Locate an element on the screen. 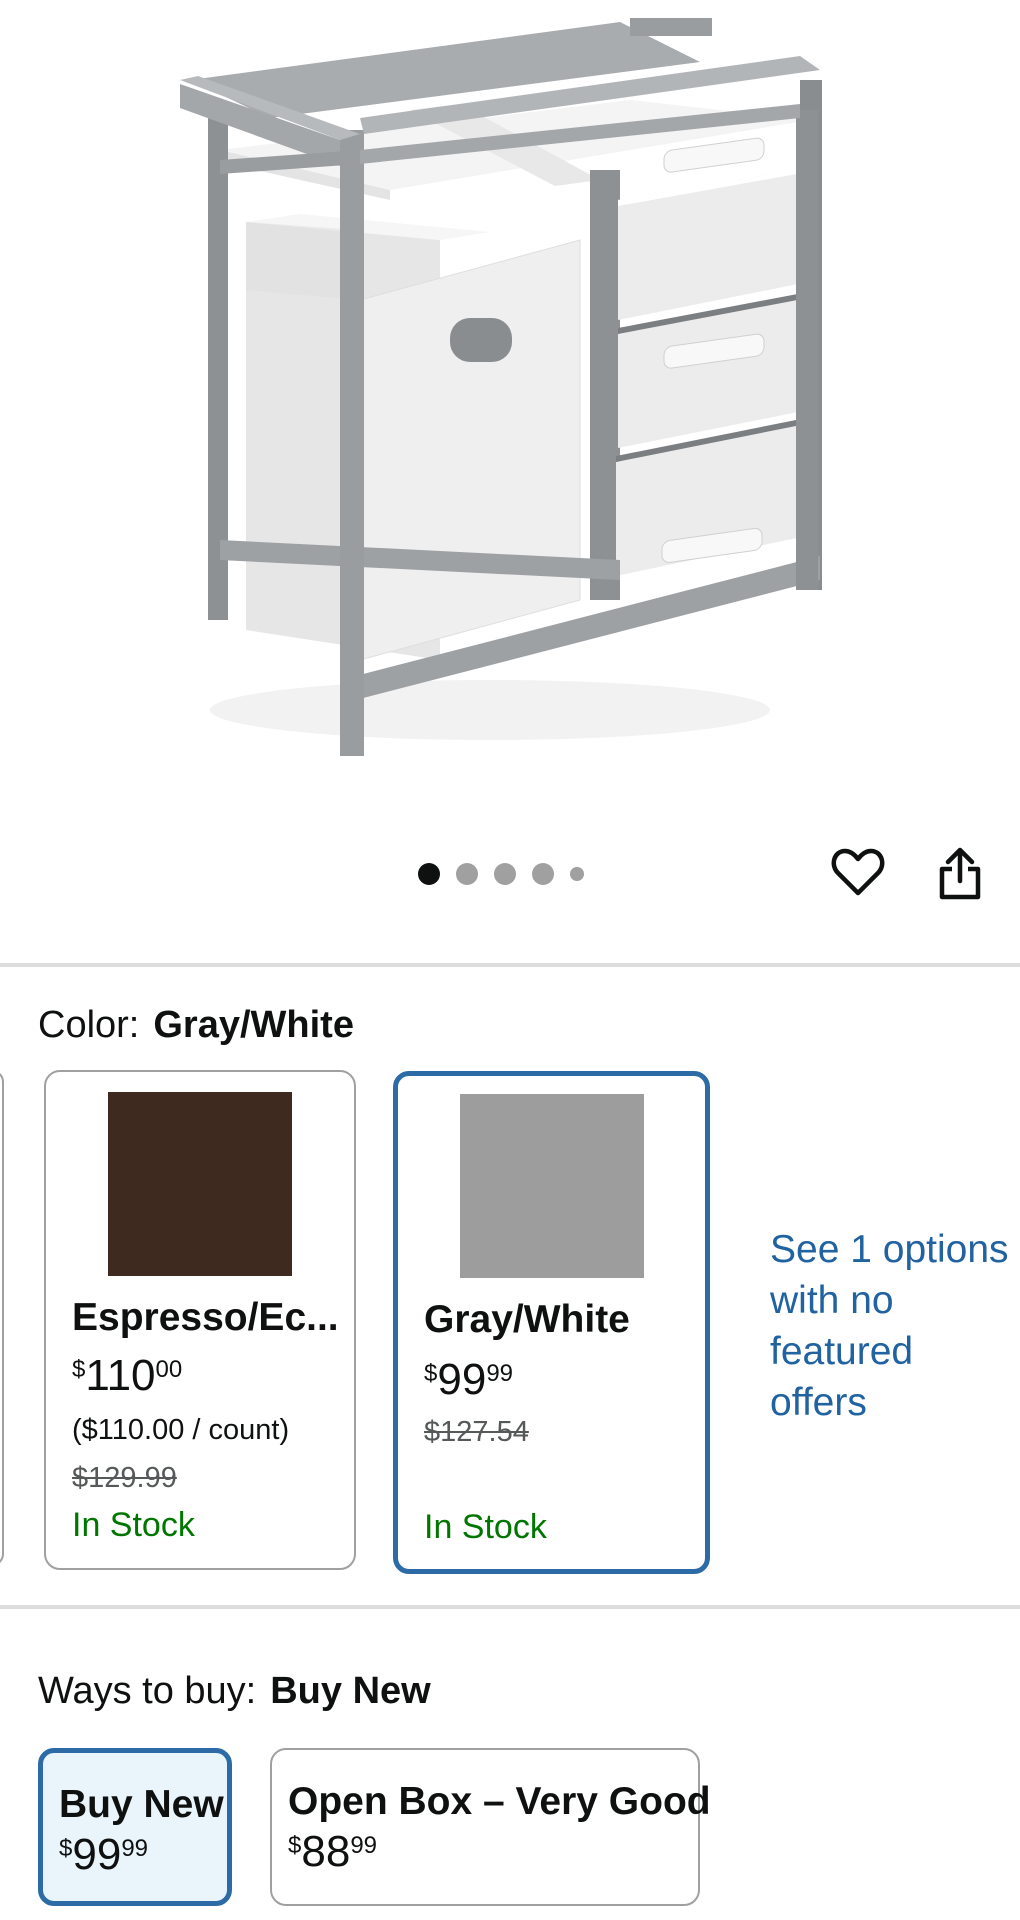  buy-option-price: $8899 is located at coordinates (333, 1851).